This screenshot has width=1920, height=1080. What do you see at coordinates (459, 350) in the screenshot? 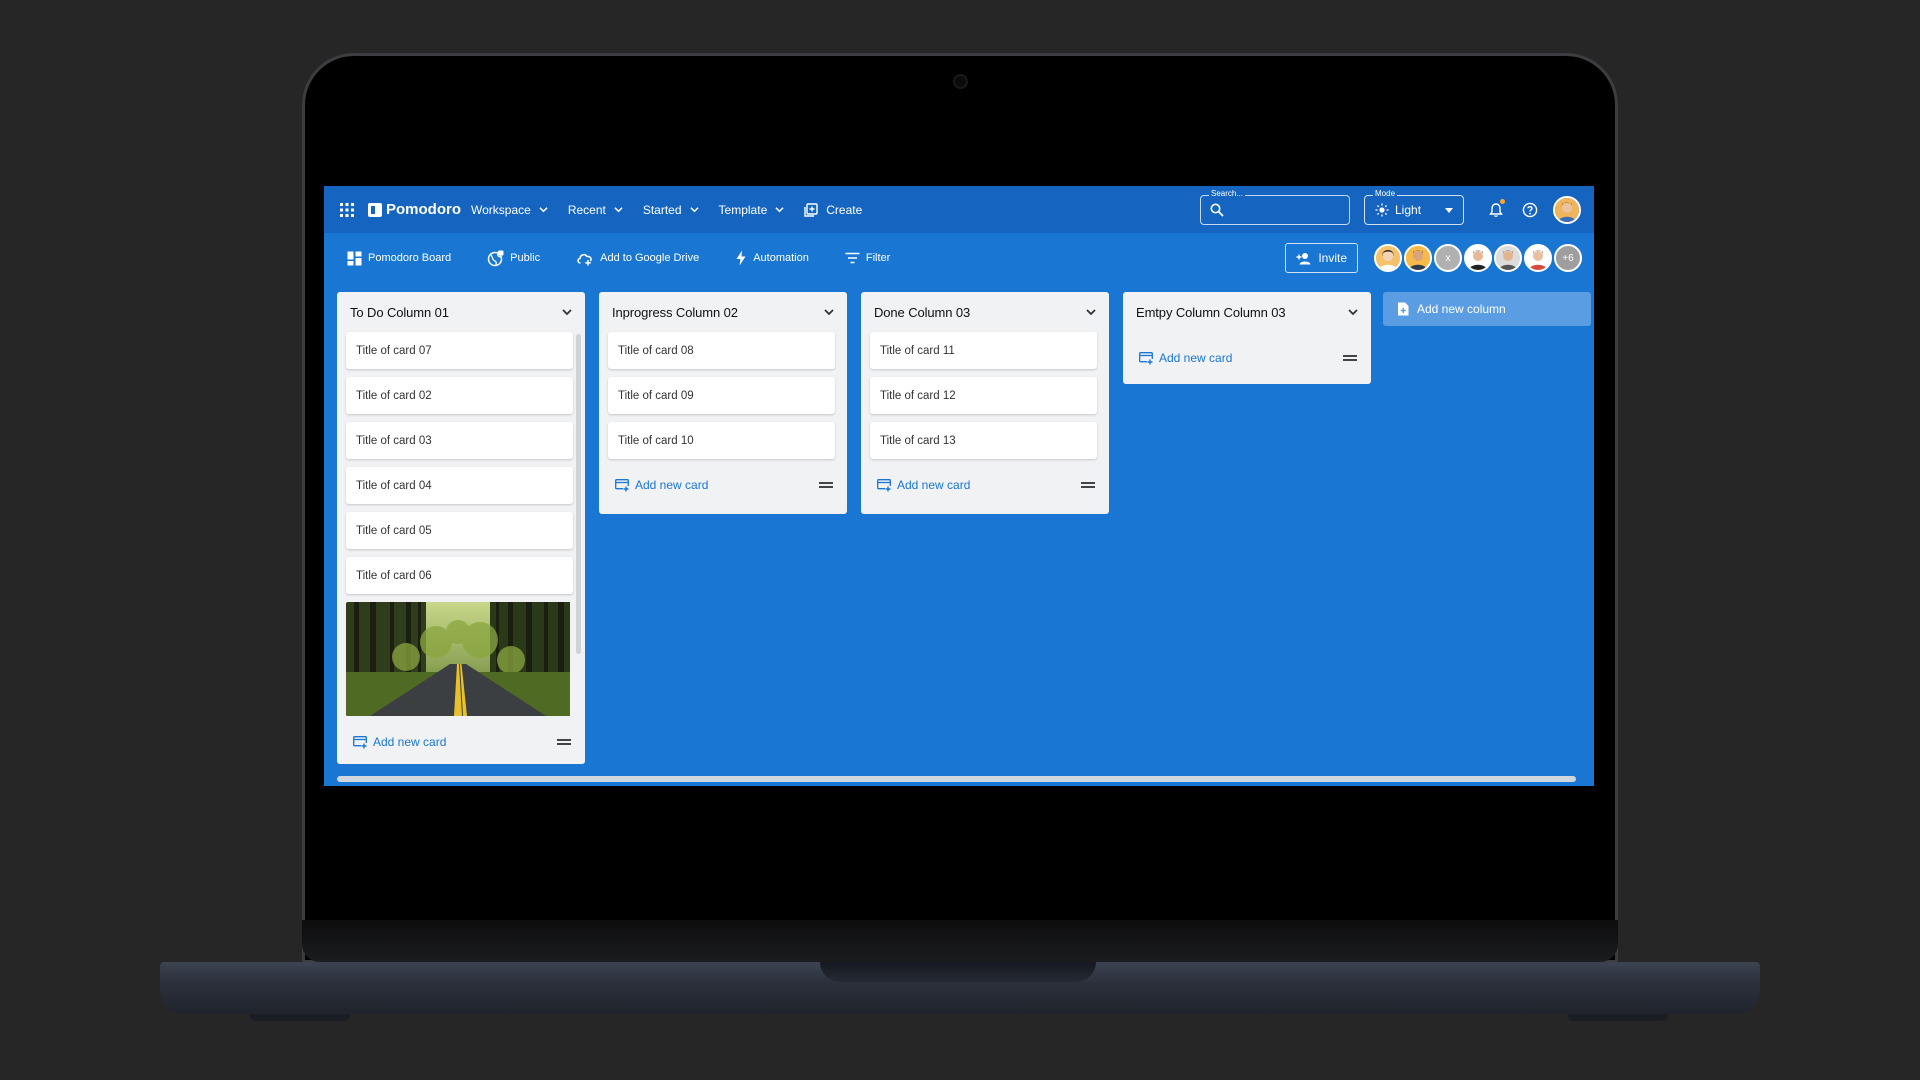
I see `card: Title of card 07` at bounding box center [459, 350].